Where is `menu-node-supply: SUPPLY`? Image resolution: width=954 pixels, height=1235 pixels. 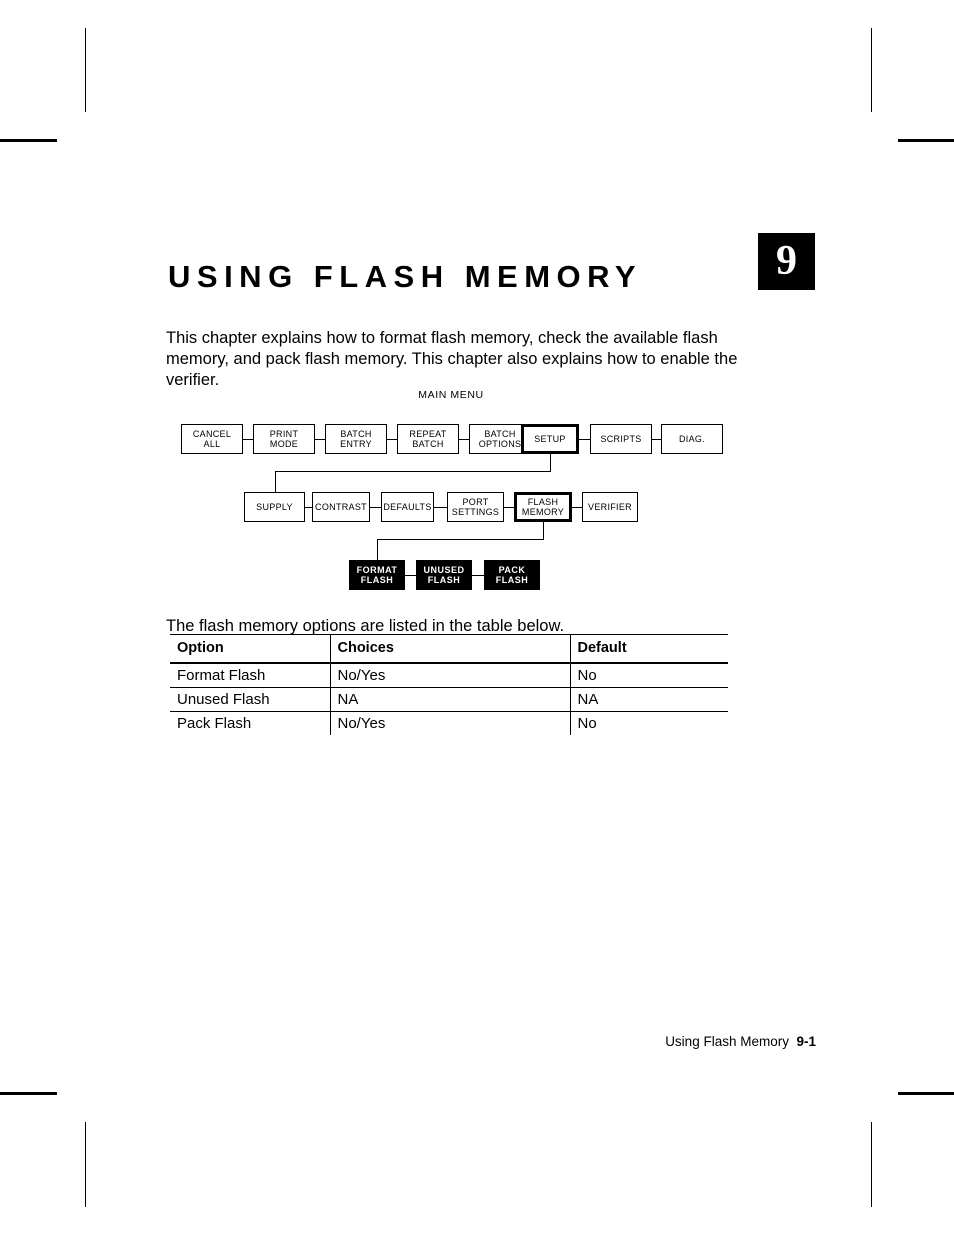 menu-node-supply: SUPPLY is located at coordinates (274, 507).